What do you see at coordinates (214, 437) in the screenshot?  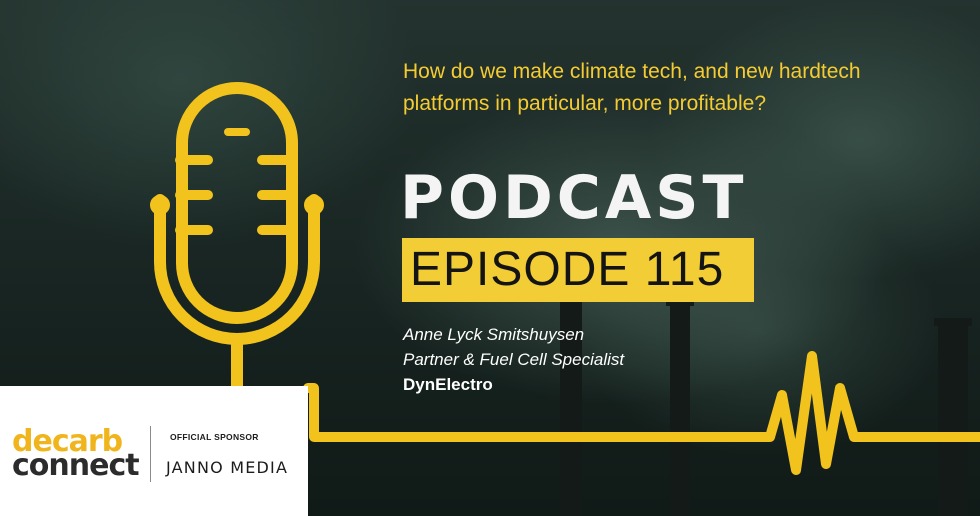 I see `sponsor-label: OFFICIAL SPONSOR` at bounding box center [214, 437].